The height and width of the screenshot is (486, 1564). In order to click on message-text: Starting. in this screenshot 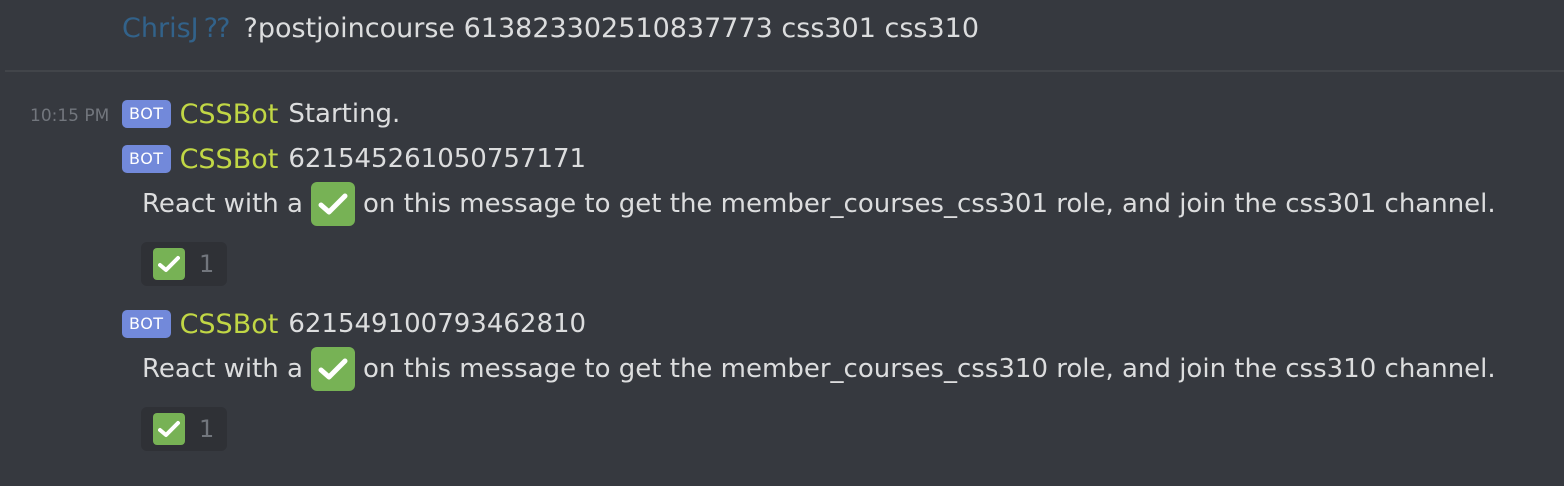, I will do `click(344, 114)`.